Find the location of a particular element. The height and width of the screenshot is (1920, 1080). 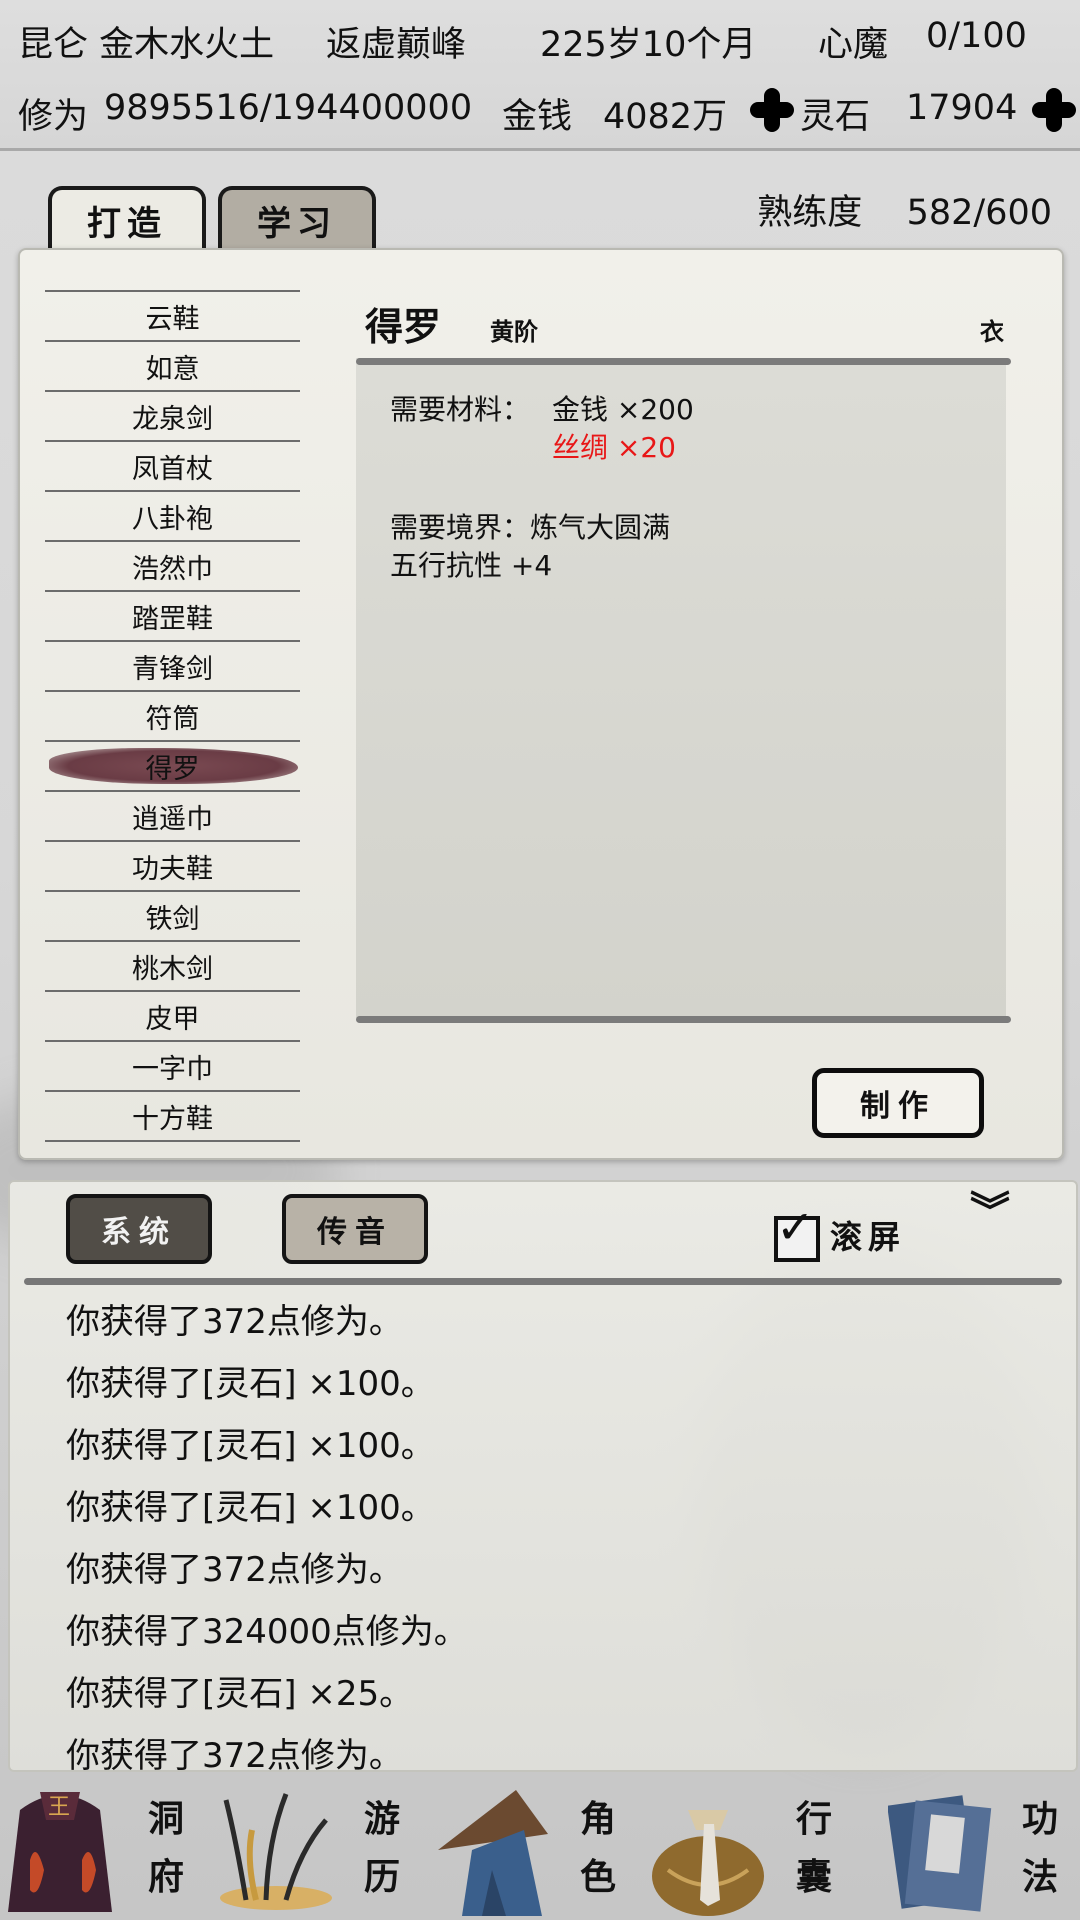

recipe-item-label: 逍遥巾 is located at coordinates (172, 819).